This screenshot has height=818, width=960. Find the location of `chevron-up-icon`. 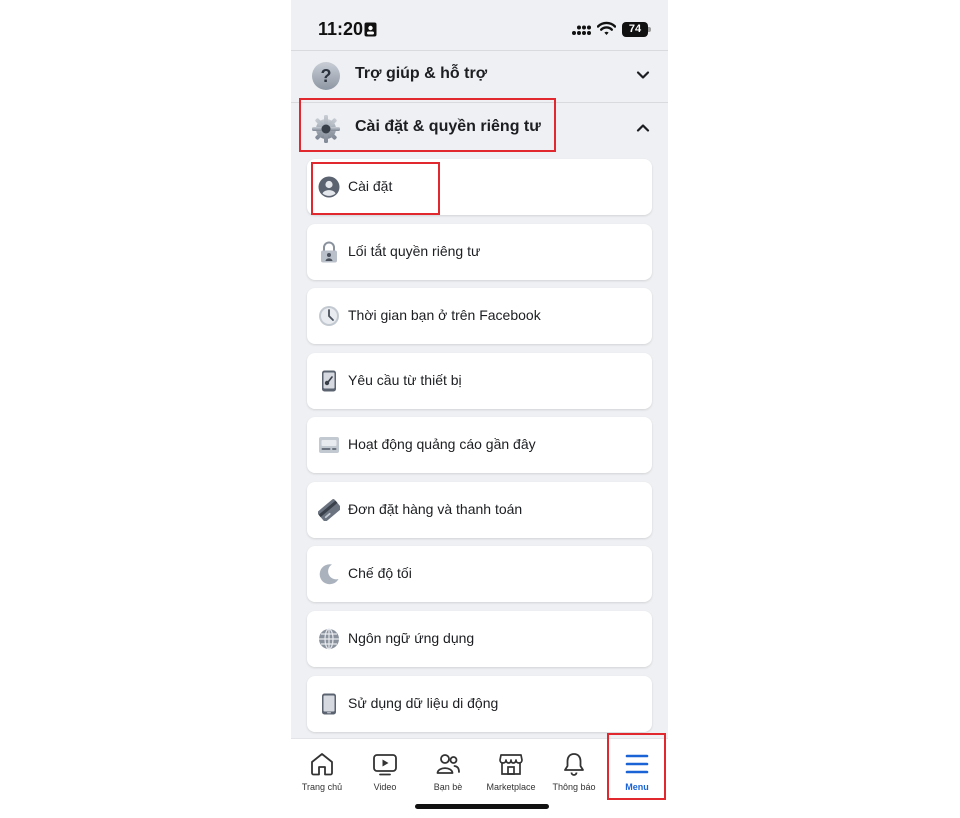

chevron-up-icon is located at coordinates (643, 128).